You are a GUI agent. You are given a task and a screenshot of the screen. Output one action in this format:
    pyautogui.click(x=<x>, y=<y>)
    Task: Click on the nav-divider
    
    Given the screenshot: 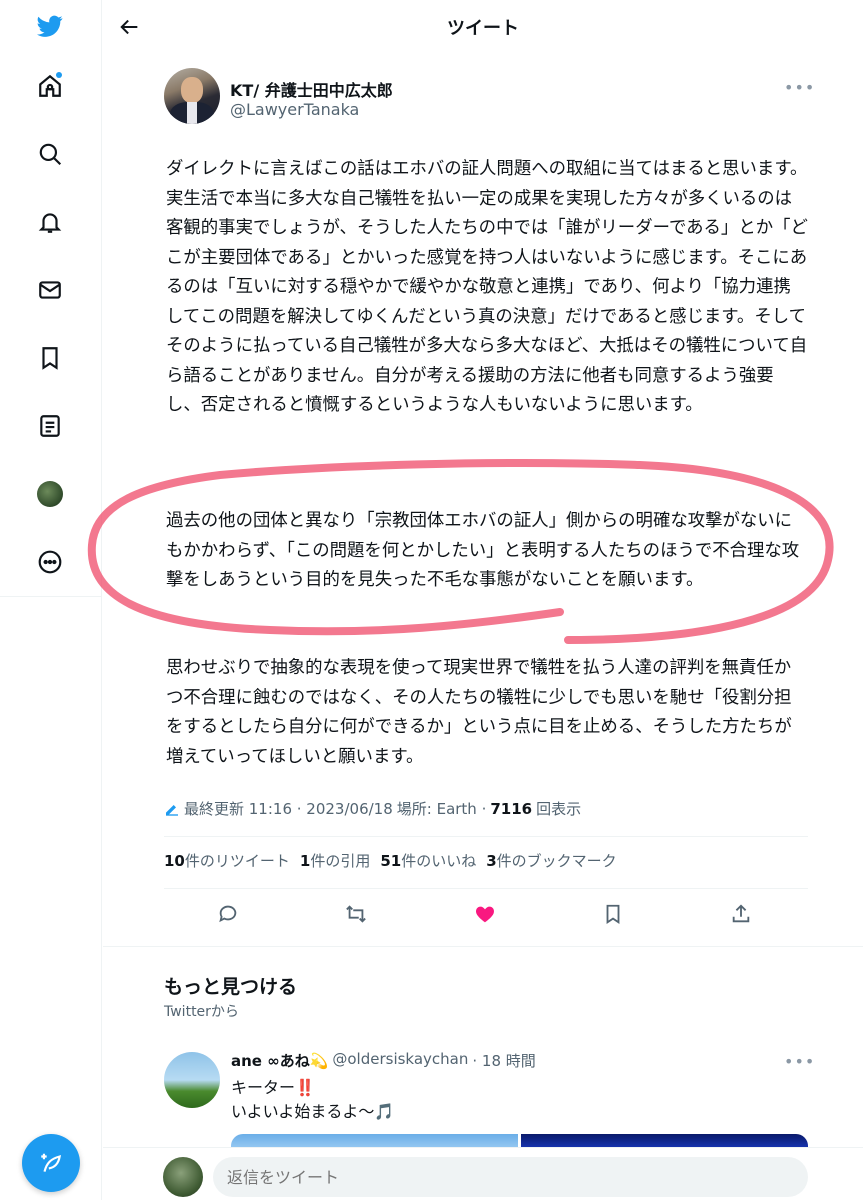 What is the action you would take?
    pyautogui.click(x=51, y=596)
    